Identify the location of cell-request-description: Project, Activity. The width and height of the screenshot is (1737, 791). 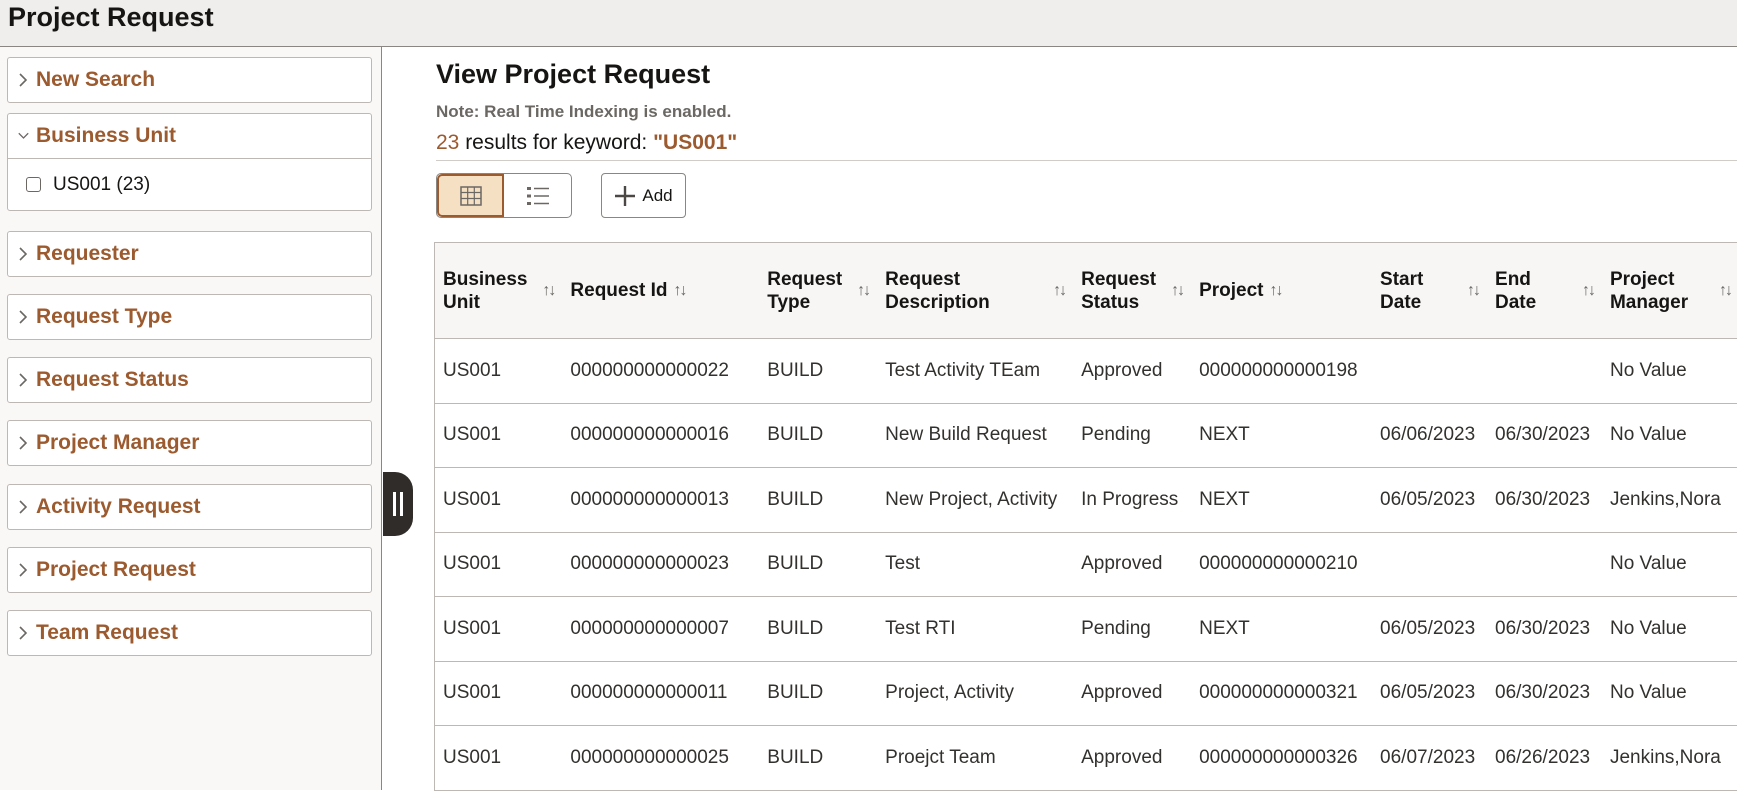
(975, 693).